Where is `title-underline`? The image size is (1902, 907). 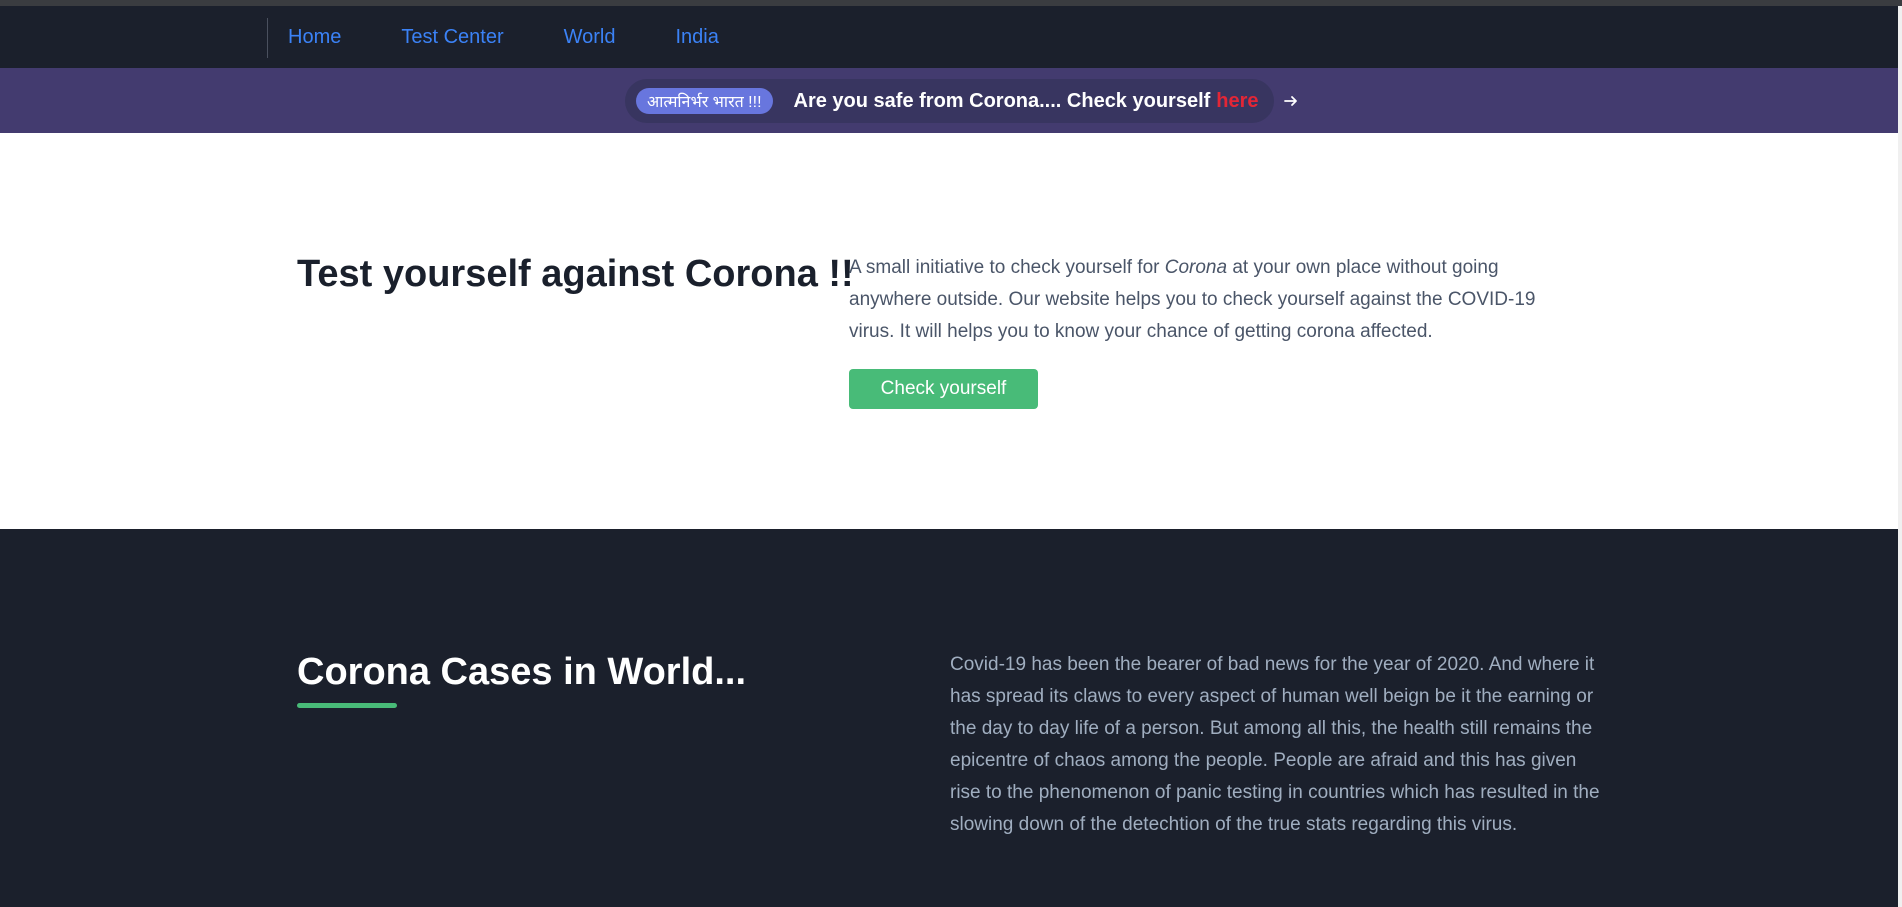
title-underline is located at coordinates (347, 705).